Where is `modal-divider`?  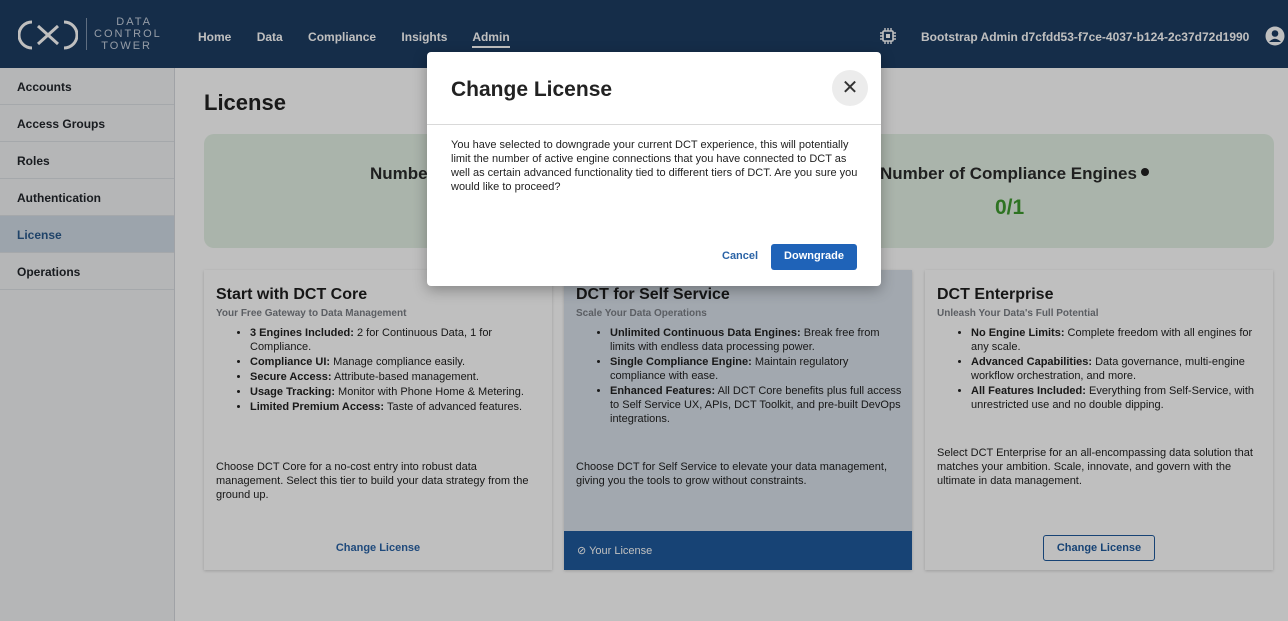 modal-divider is located at coordinates (654, 124).